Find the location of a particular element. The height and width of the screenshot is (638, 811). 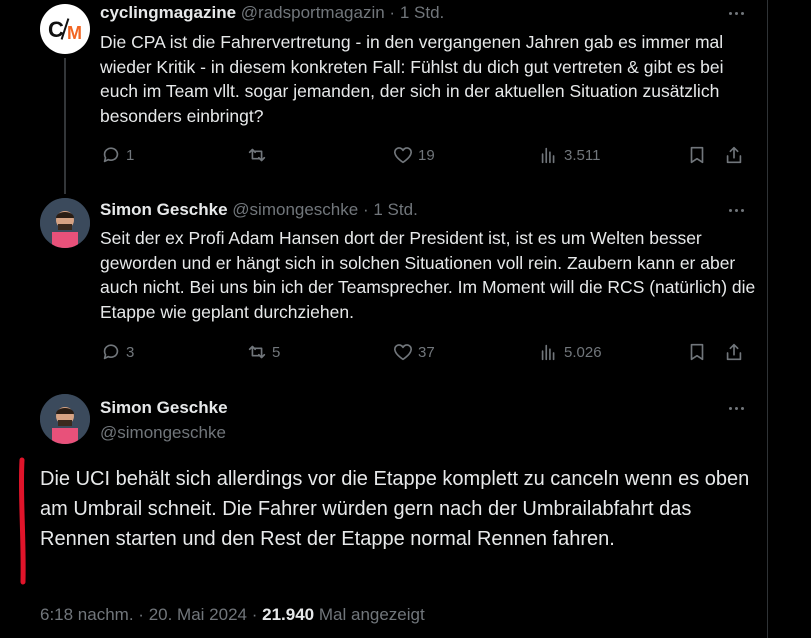

svg-text: M is located at coordinates (74, 33).